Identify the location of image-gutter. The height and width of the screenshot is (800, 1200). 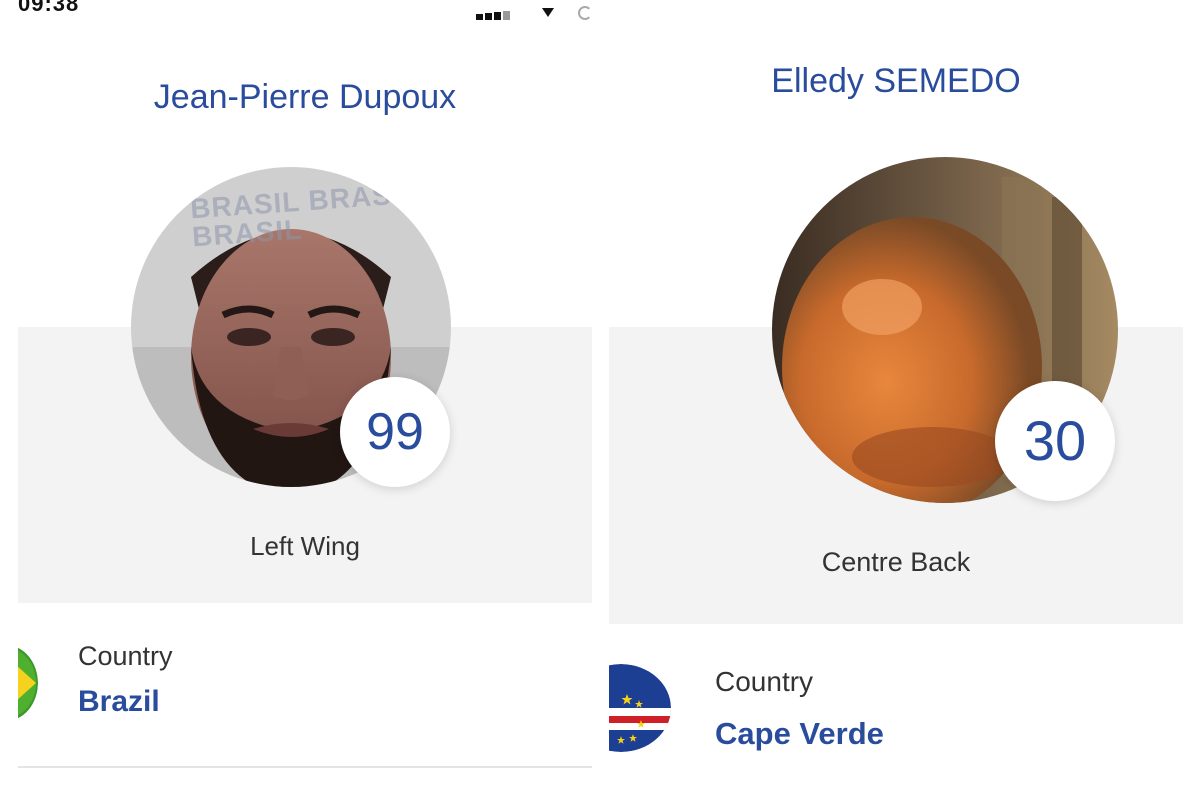
(600, 400).